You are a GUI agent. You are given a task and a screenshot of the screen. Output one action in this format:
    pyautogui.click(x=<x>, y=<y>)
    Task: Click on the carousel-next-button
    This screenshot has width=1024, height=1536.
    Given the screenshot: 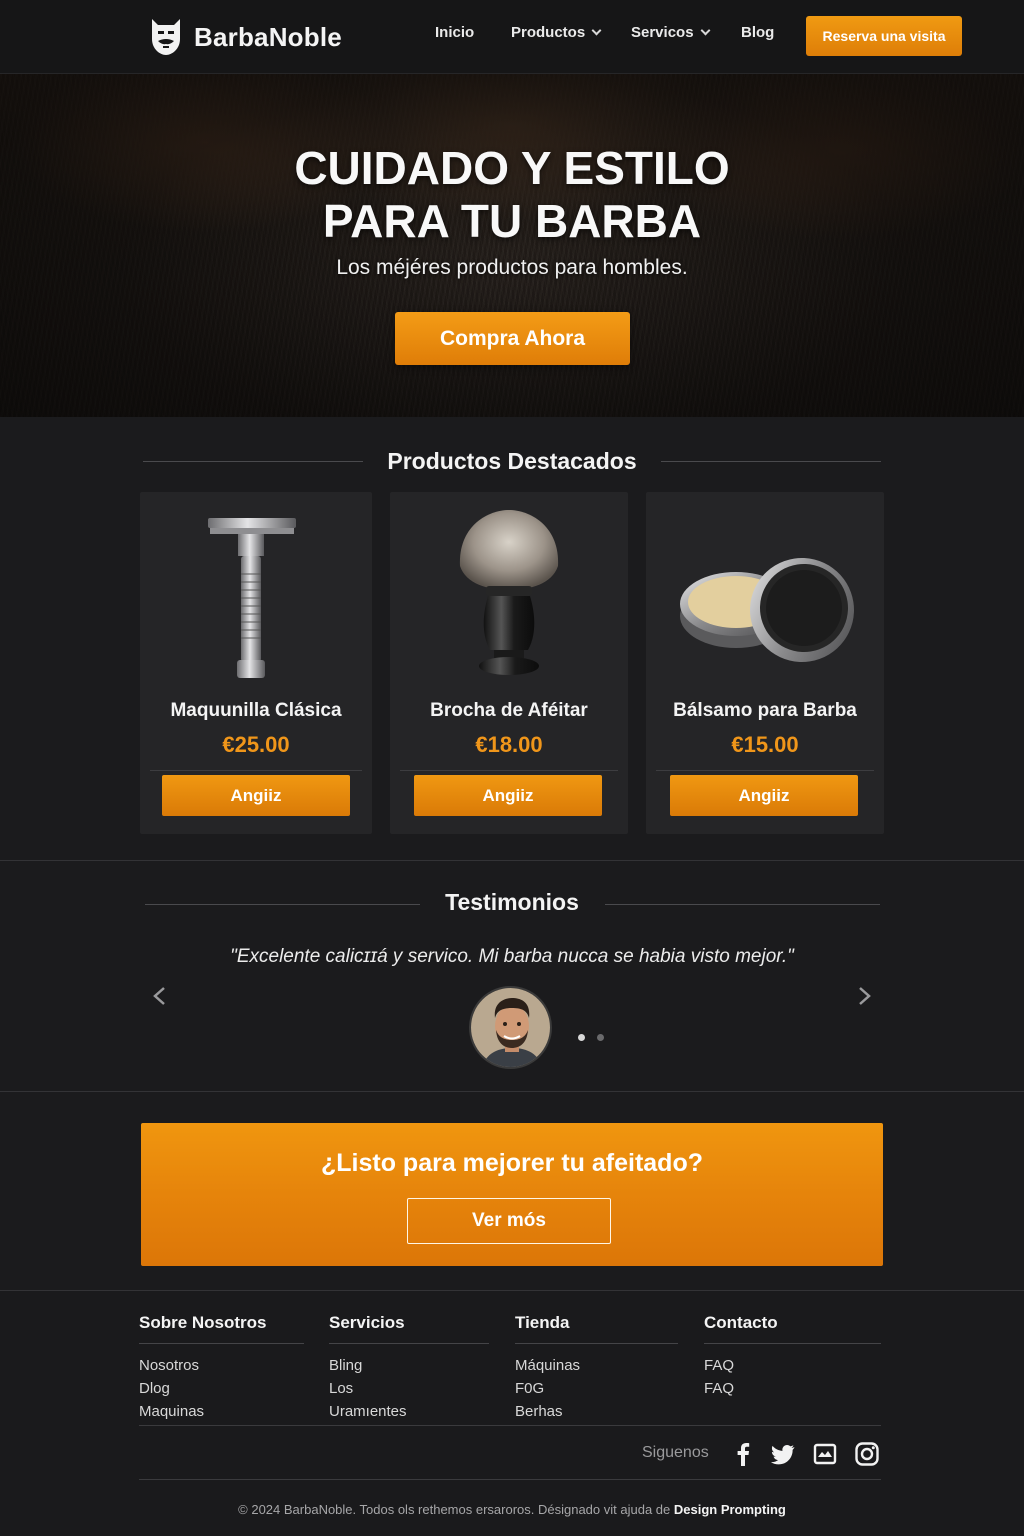 What is the action you would take?
    pyautogui.click(x=864, y=996)
    